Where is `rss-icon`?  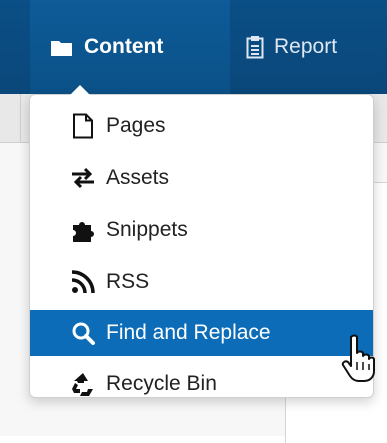
rss-icon is located at coordinates (83, 282).